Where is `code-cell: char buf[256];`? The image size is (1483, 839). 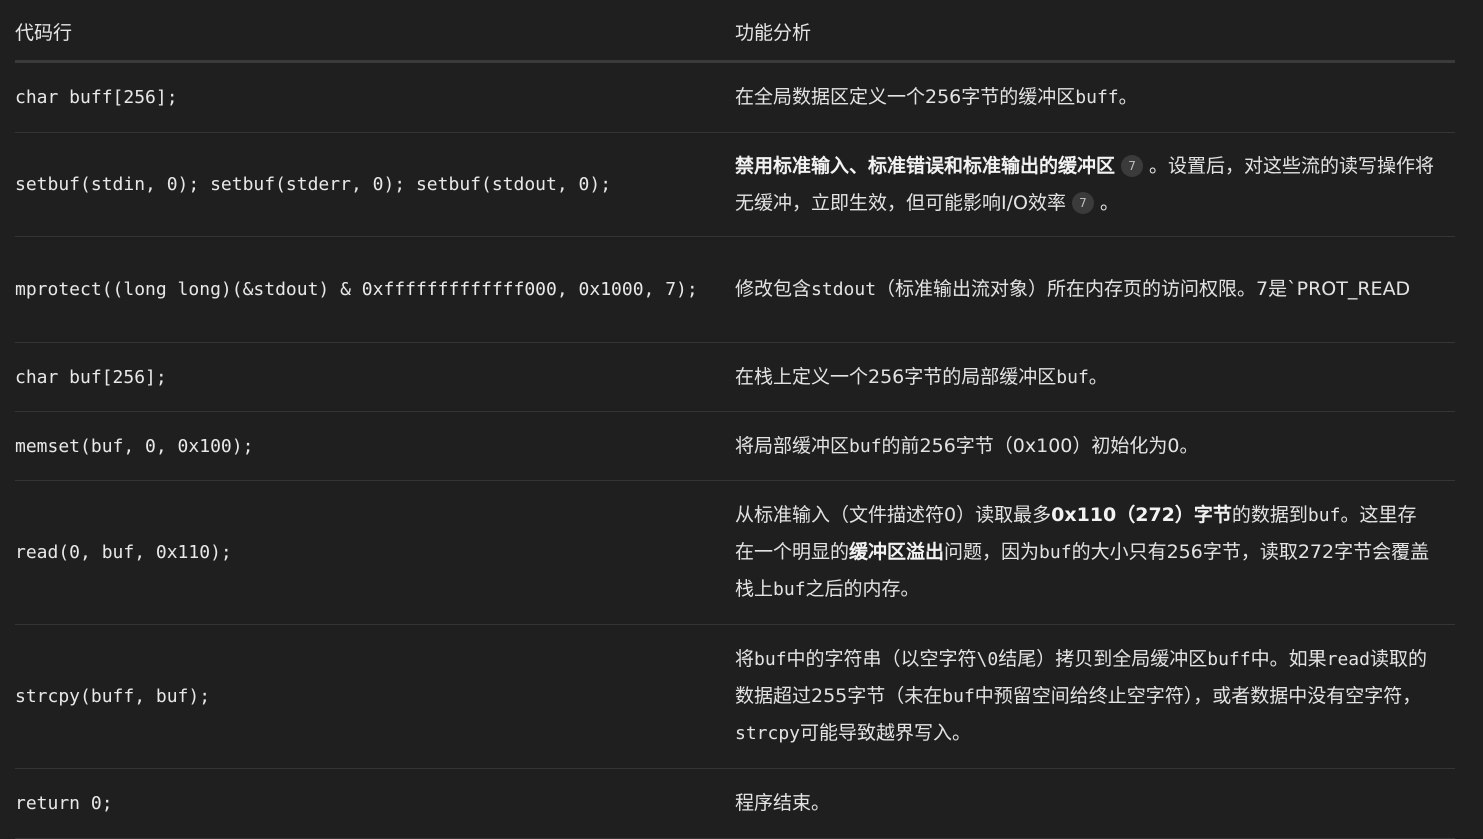 code-cell: char buf[256]; is located at coordinates (91, 377).